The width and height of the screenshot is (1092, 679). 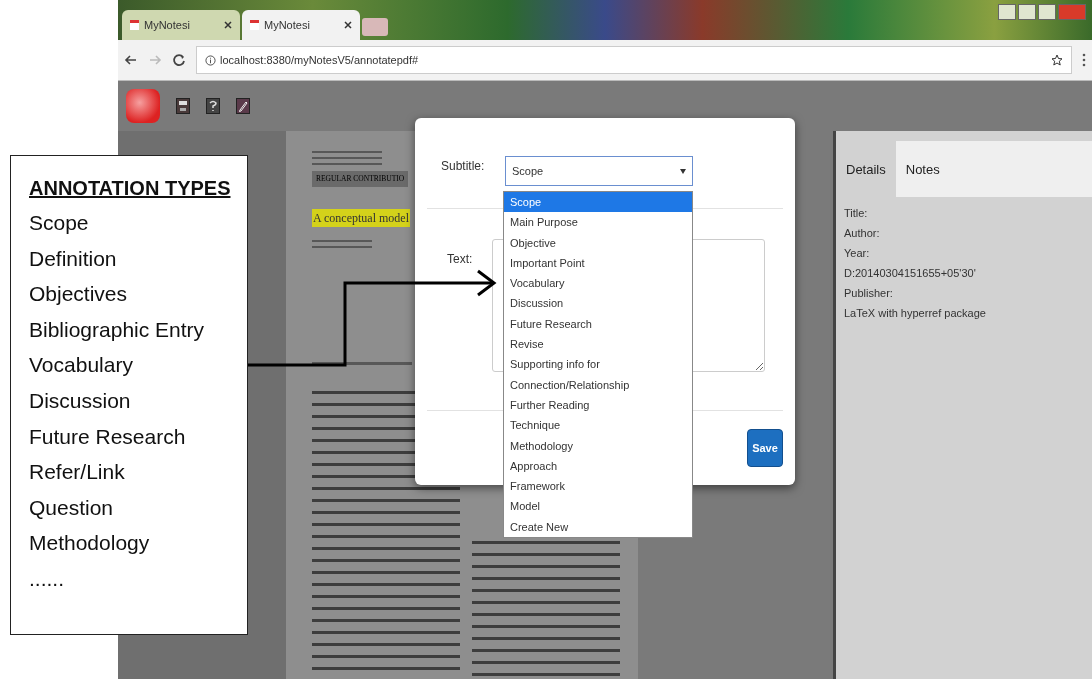 What do you see at coordinates (179, 60) in the screenshot?
I see `reload-icon` at bounding box center [179, 60].